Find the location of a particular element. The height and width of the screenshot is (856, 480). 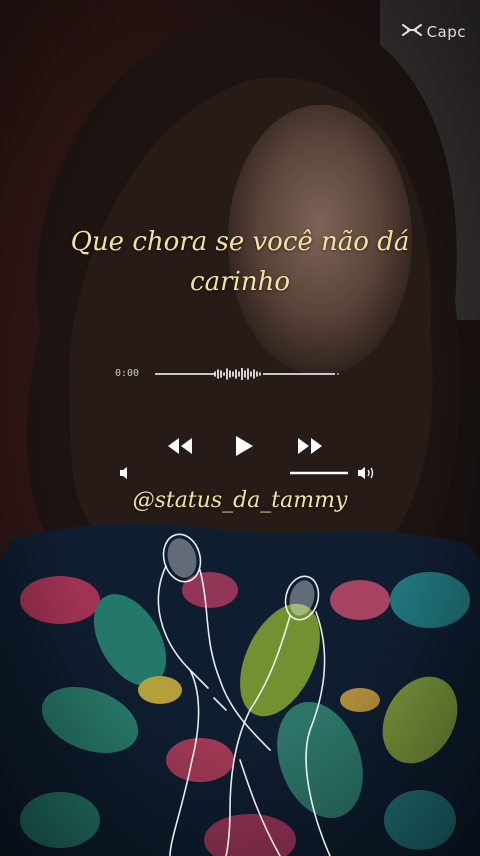

rewind-icon is located at coordinates (180, 446).